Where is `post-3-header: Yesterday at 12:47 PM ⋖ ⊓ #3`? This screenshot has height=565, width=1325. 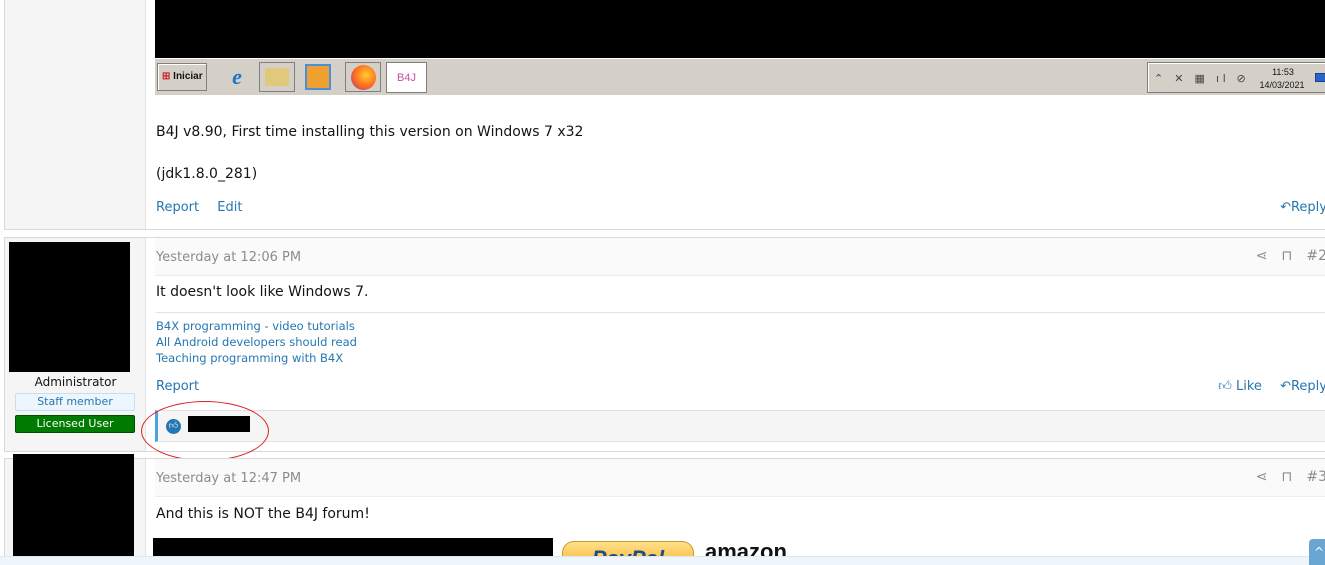 post-3-header: Yesterday at 12:47 PM ⋖ ⊓ #3 is located at coordinates (740, 478).